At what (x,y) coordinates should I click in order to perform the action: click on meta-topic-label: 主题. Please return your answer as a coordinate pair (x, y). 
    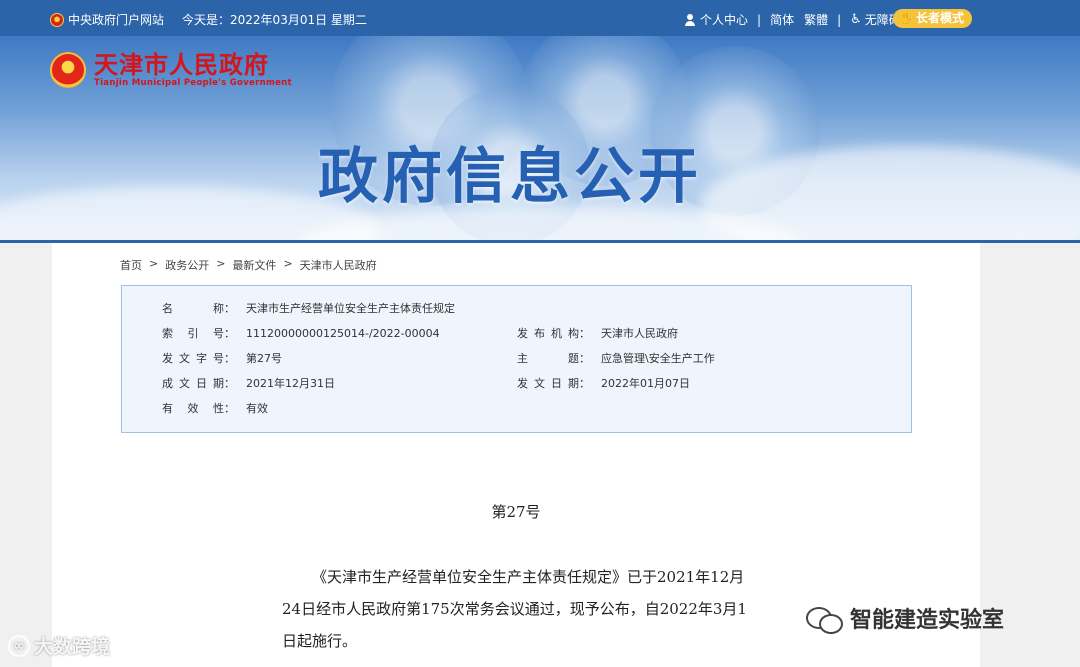
    Looking at the image, I should click on (548, 358).